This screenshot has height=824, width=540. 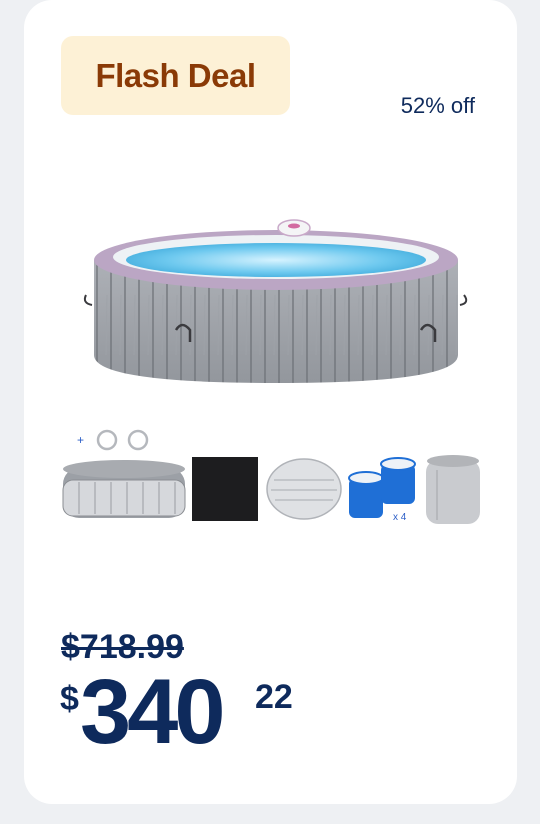 What do you see at coordinates (69, 699) in the screenshot?
I see `currency-symbol: $` at bounding box center [69, 699].